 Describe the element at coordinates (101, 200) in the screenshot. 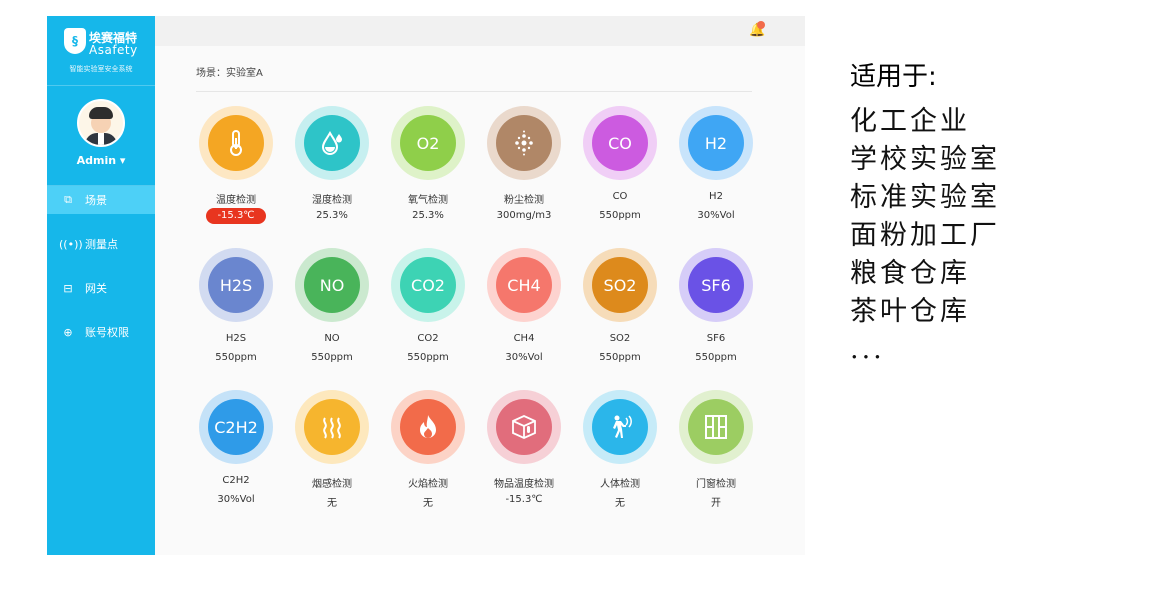

I see `sidebar-item-scene: ⧉ 场景` at that location.